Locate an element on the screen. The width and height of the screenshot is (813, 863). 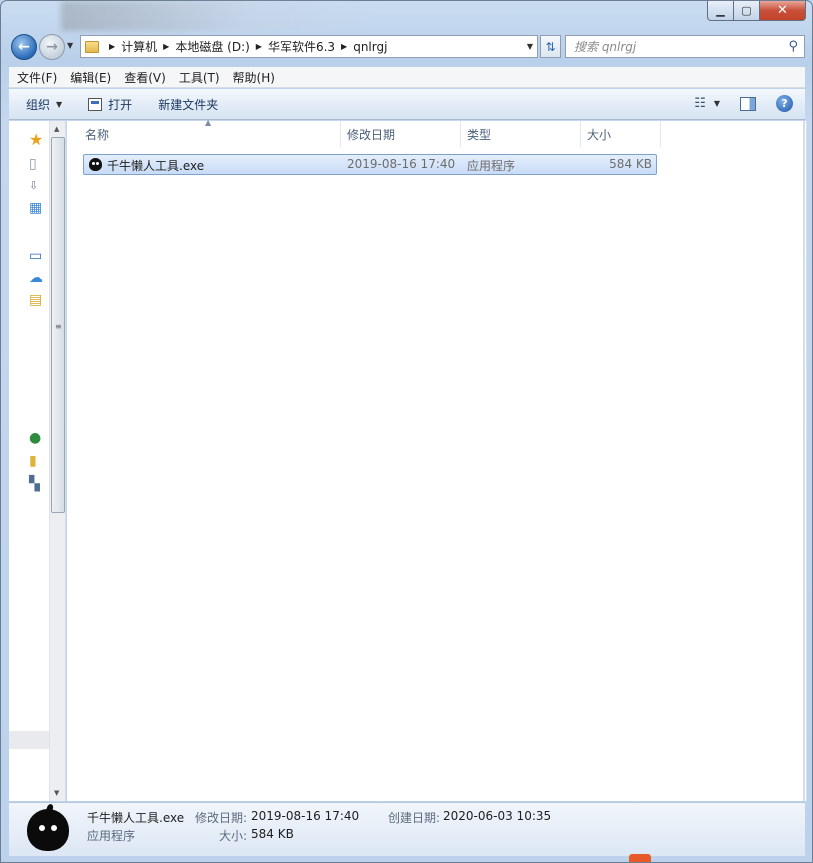
sort-ascending-icon: ▲ is located at coordinates (208, 122).